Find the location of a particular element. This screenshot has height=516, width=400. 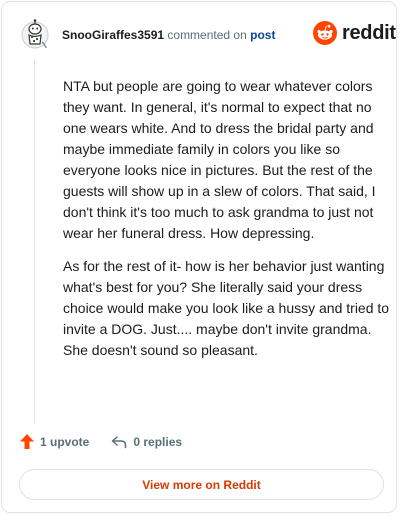

thread-line is located at coordinates (34, 242).